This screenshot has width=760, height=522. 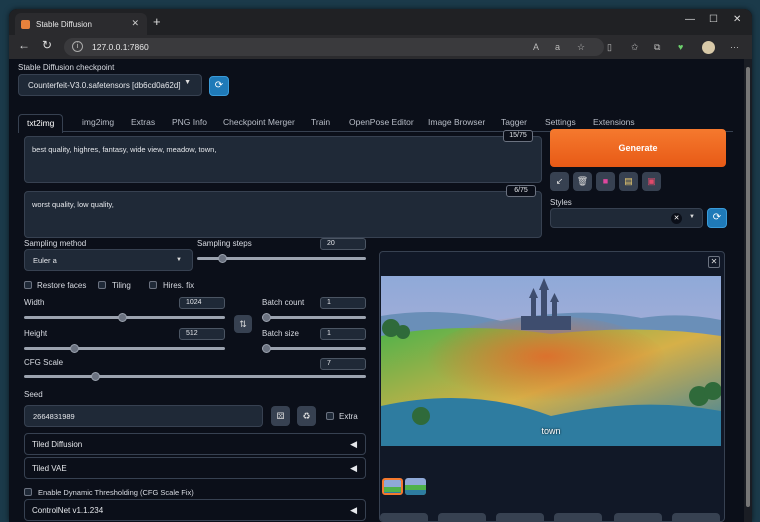 What do you see at coordinates (320, 122) in the screenshot?
I see `tab-train: Train` at bounding box center [320, 122].